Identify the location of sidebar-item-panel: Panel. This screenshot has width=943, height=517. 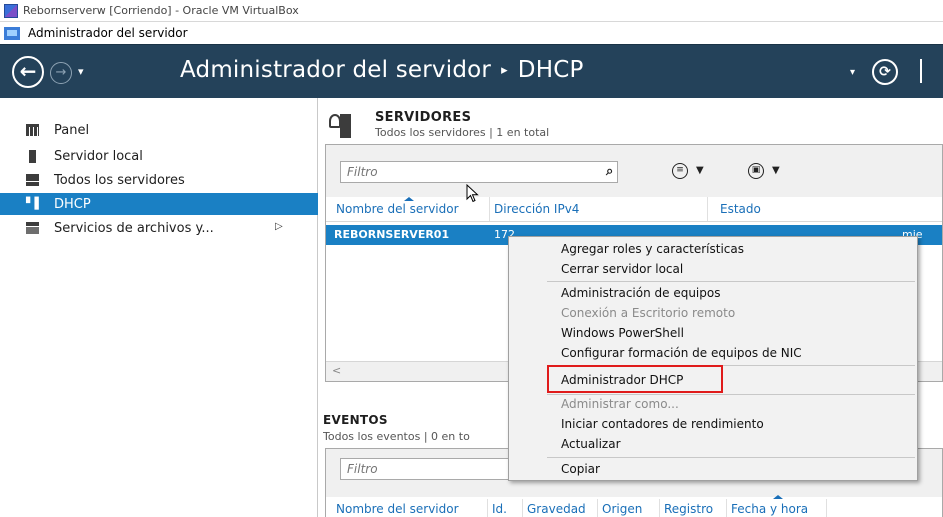
(159, 130).